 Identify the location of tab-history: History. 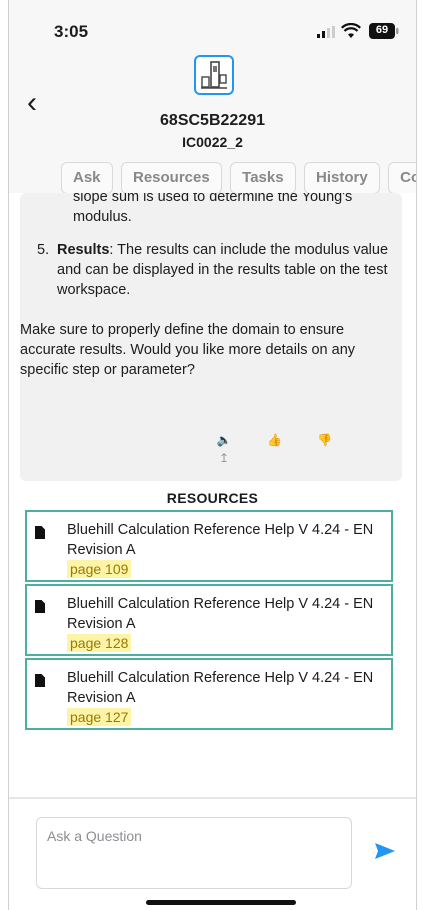
(342, 178).